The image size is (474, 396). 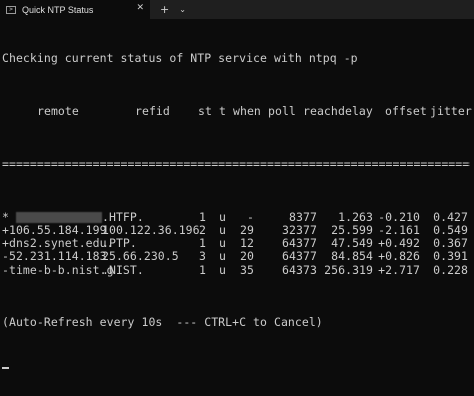 What do you see at coordinates (58, 111) in the screenshot?
I see `header-remote: remote` at bounding box center [58, 111].